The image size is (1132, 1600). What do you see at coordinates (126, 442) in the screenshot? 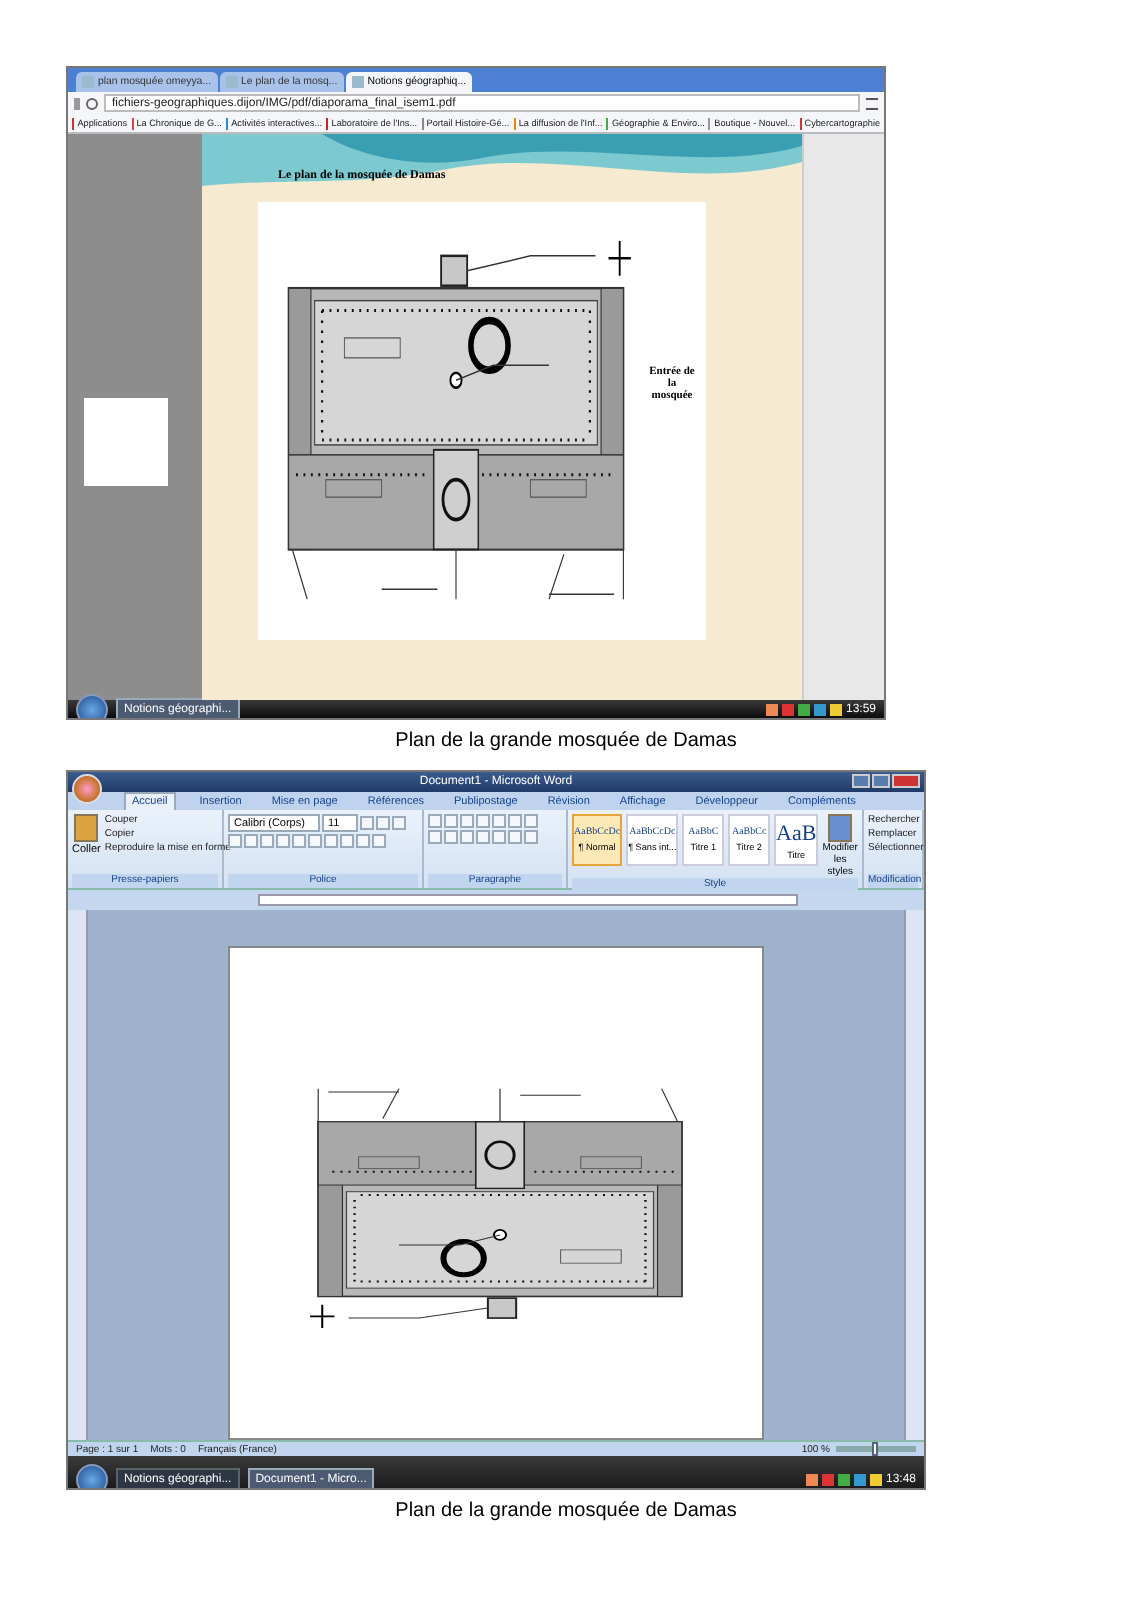
I see `blank-panel` at bounding box center [126, 442].